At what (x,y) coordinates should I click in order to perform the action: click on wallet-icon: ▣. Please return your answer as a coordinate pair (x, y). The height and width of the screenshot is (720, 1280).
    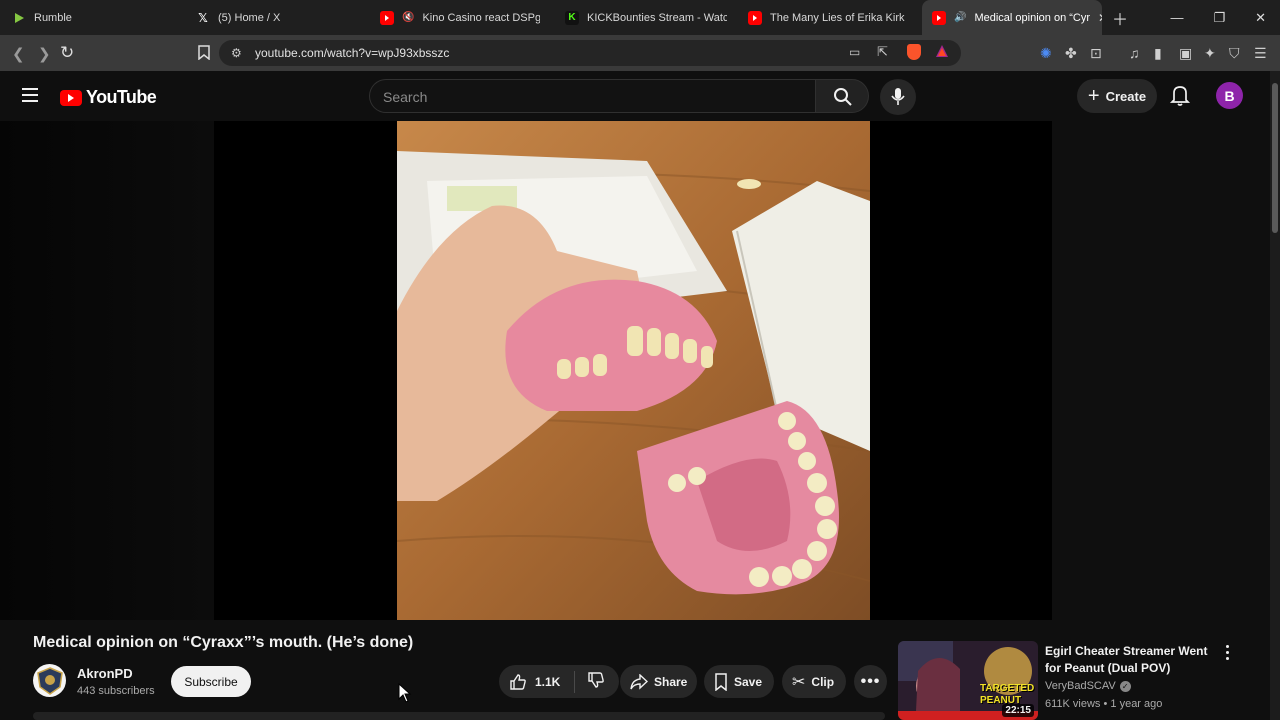
    Looking at the image, I should click on (1185, 53).